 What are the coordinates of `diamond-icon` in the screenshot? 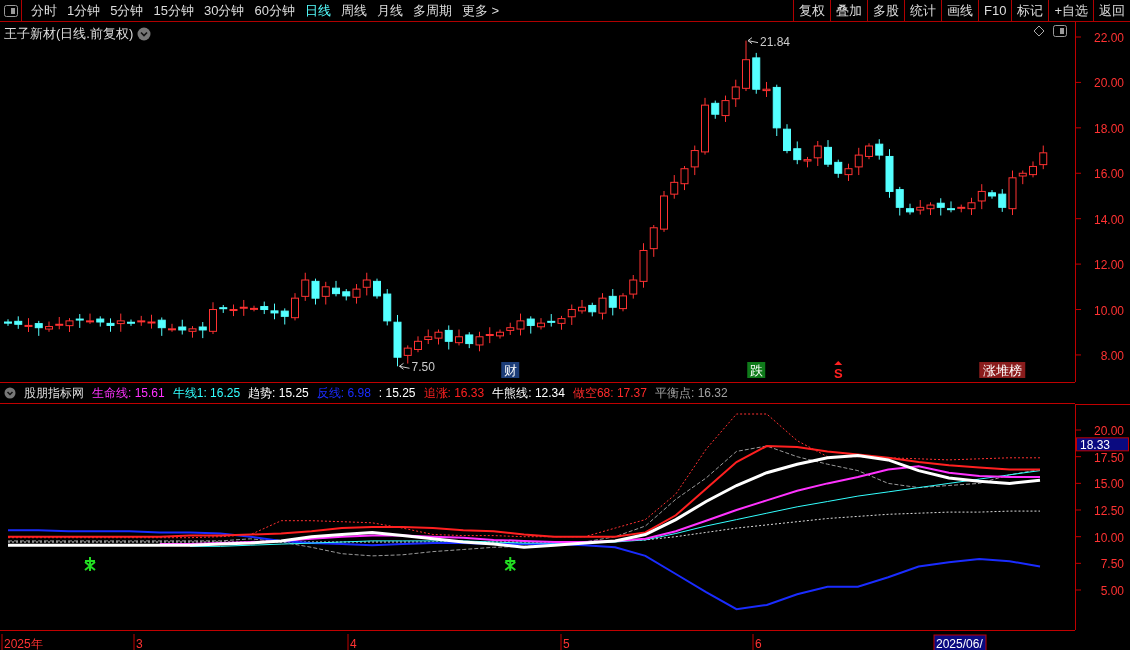 It's located at (1039, 31).